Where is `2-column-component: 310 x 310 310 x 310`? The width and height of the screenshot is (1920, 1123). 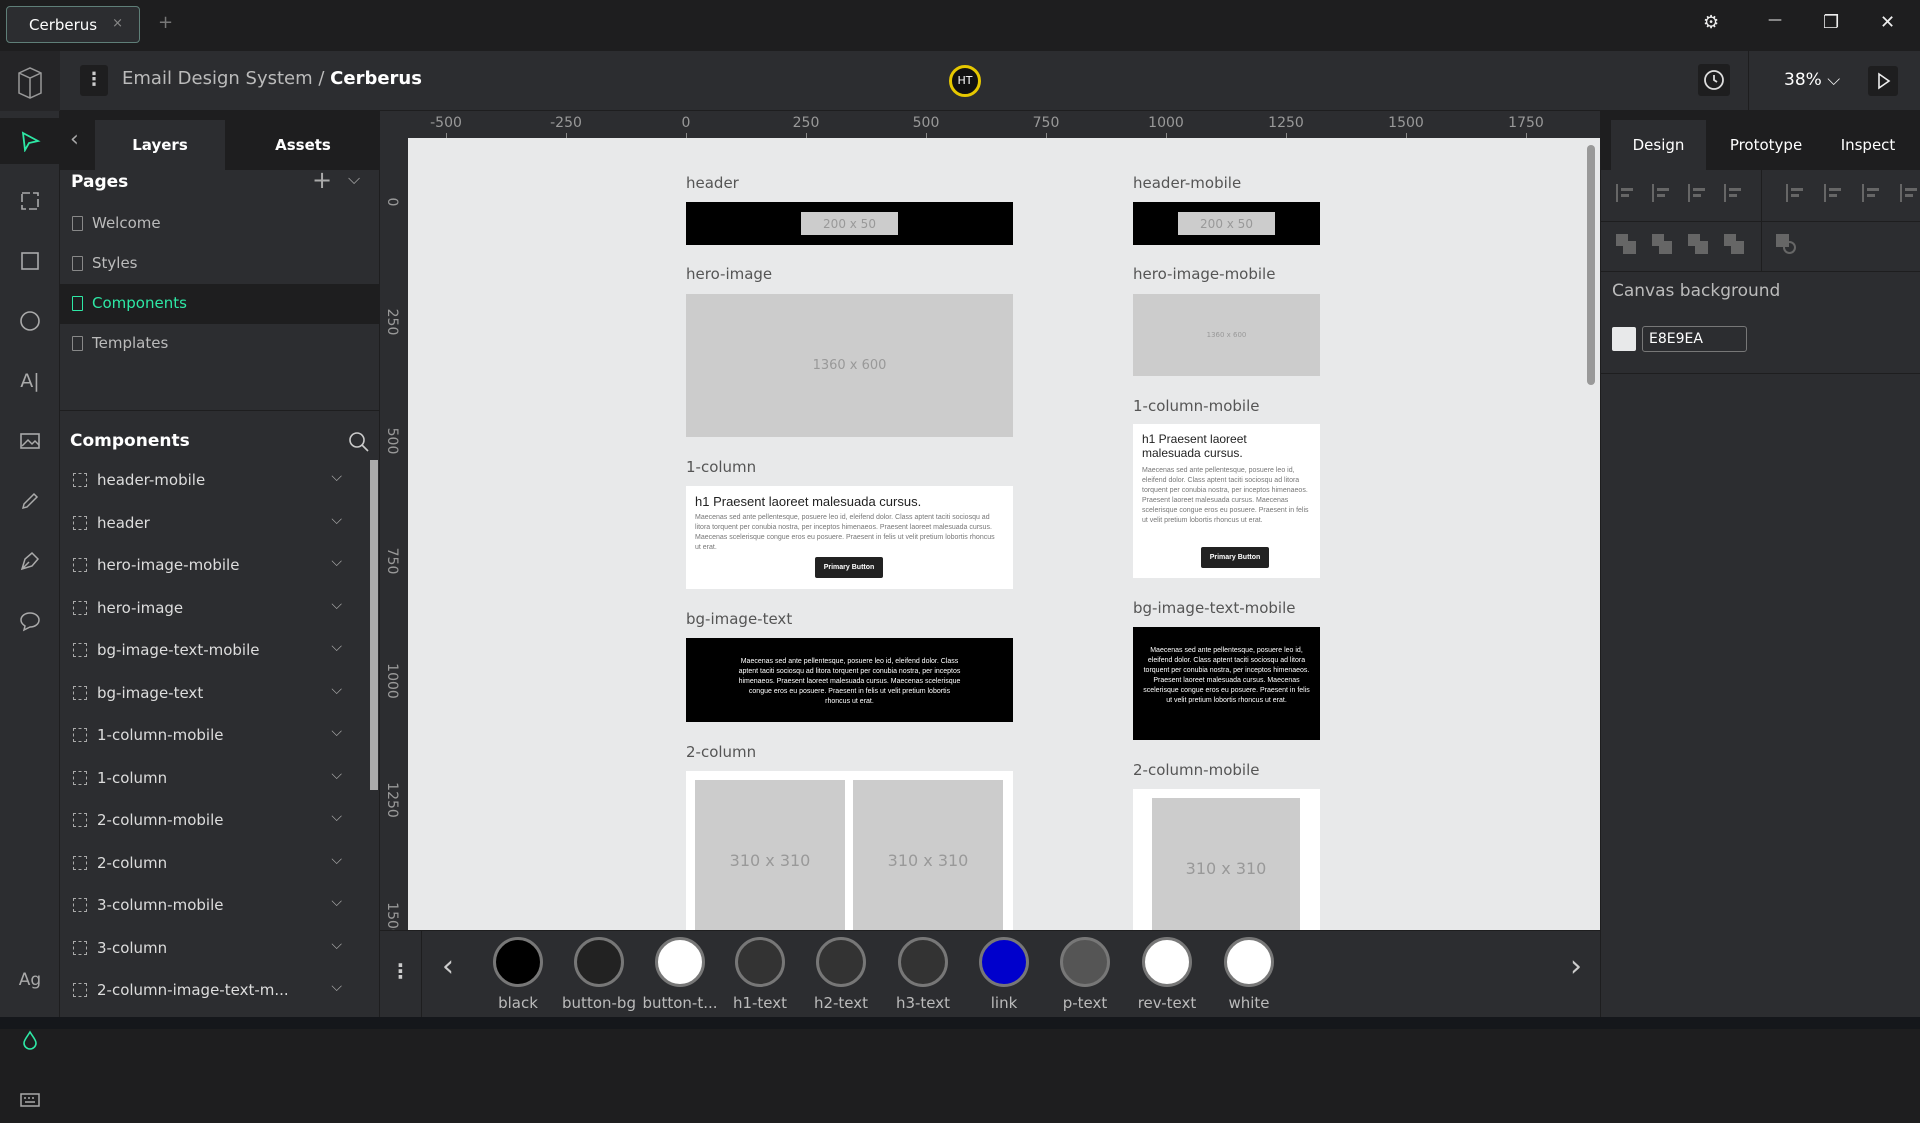
2-column-component: 310 x 310 310 x 310 is located at coordinates (849, 850).